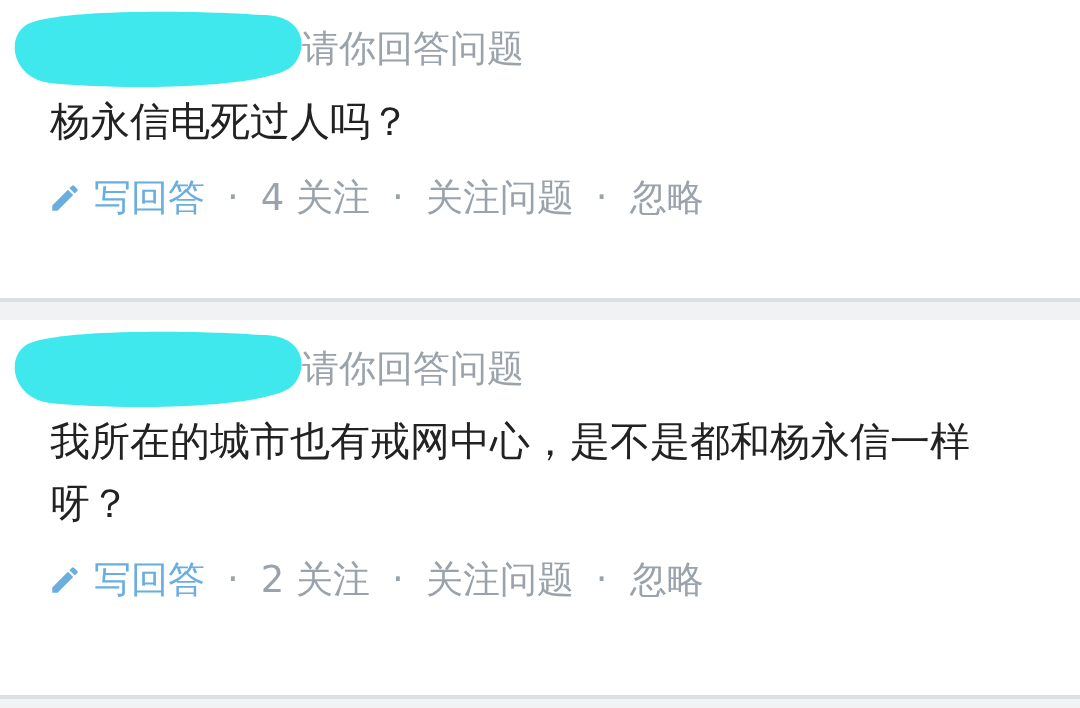 The height and width of the screenshot is (708, 1080). What do you see at coordinates (315, 580) in the screenshot?
I see `action-link: 2 关注` at bounding box center [315, 580].